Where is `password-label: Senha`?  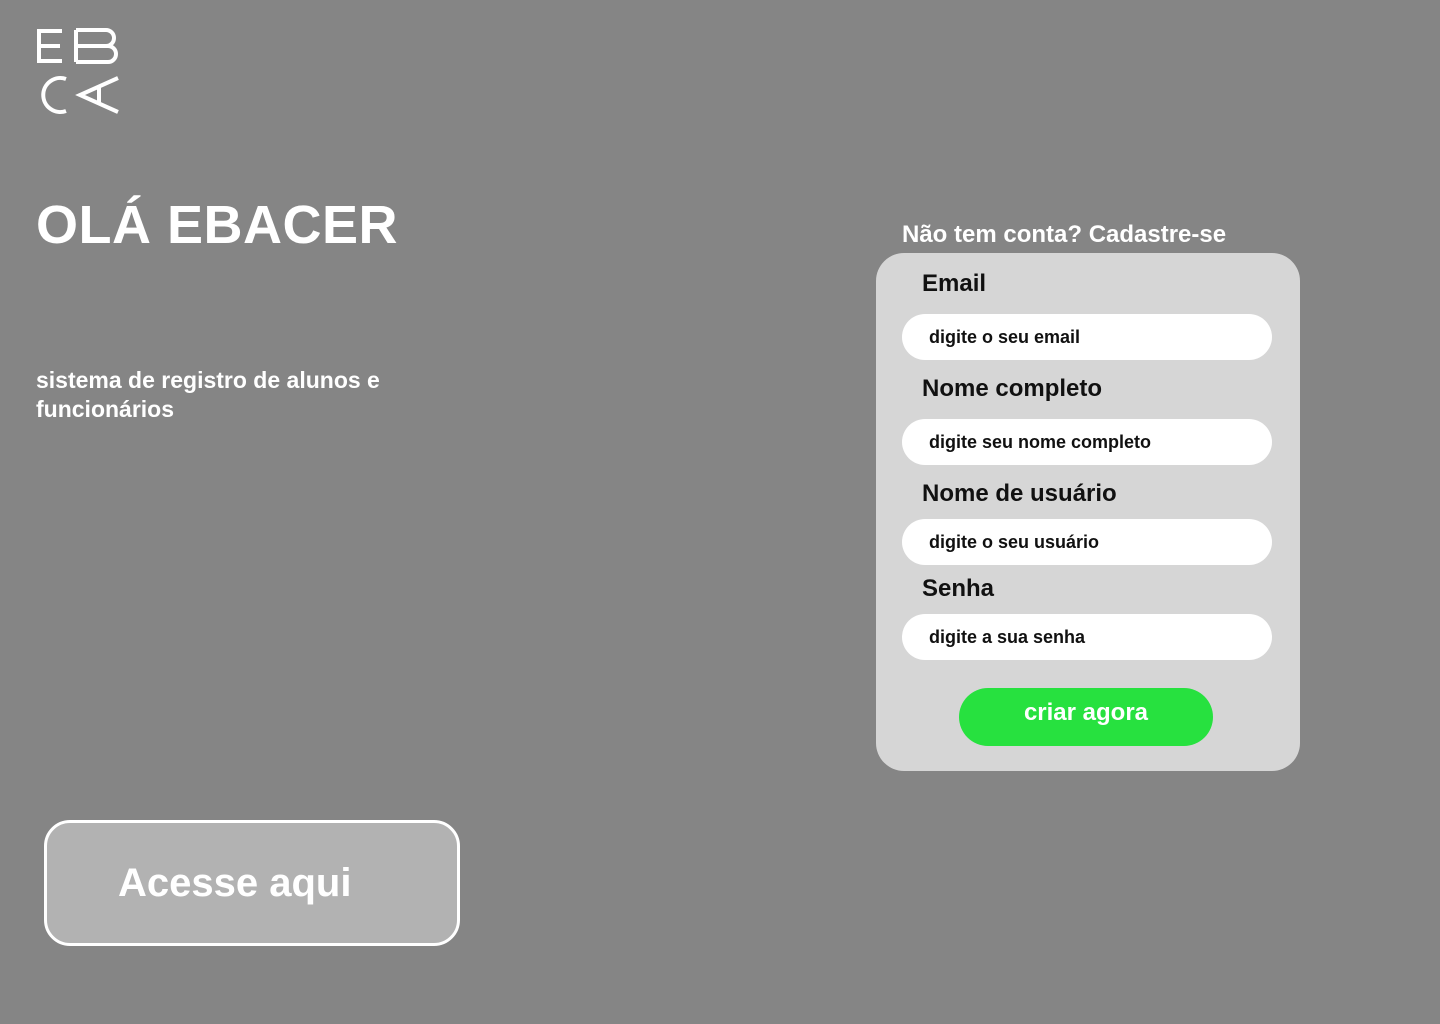
password-label: Senha is located at coordinates (958, 588).